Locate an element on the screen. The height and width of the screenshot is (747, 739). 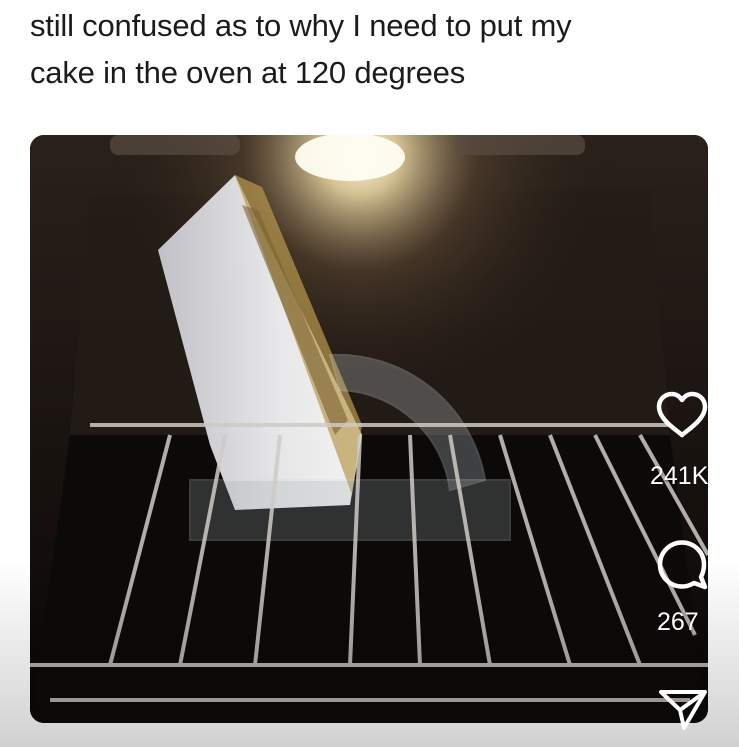
send-icon is located at coordinates (683, 710).